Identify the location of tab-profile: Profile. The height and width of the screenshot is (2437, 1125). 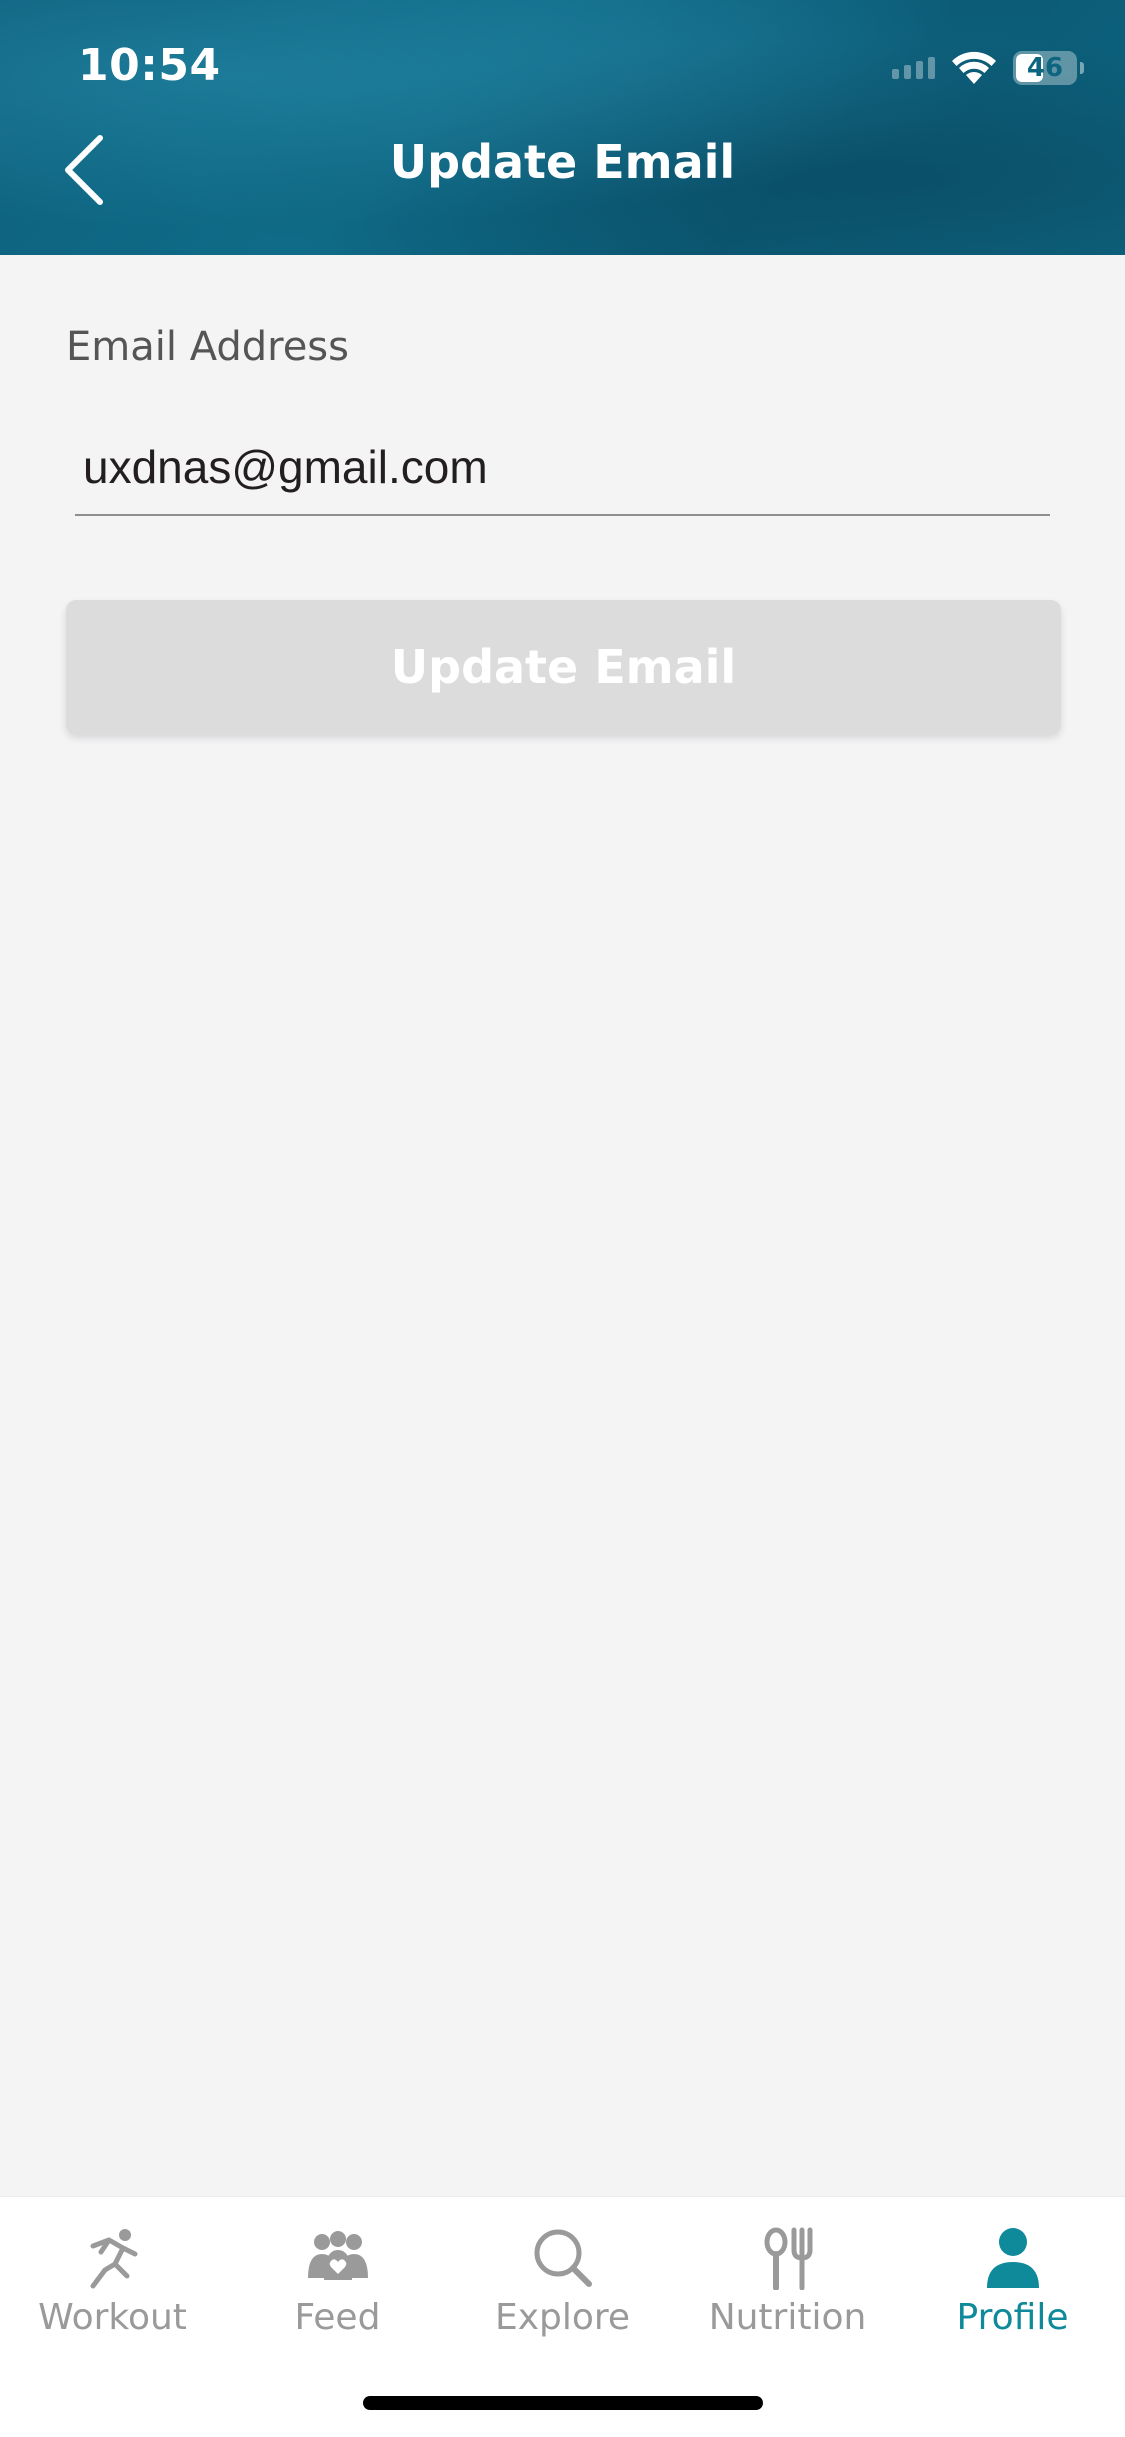
(1012, 2281).